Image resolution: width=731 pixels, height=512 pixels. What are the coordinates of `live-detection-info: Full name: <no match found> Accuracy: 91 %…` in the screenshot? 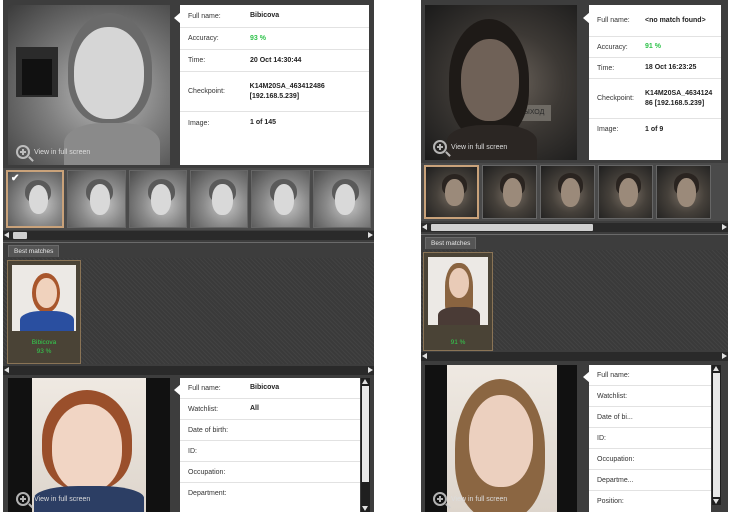 It's located at (655, 82).